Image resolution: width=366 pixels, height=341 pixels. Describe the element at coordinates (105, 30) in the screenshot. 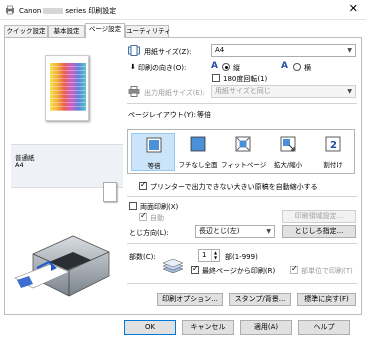

I see `tab-page-setup: ページ設定` at that location.